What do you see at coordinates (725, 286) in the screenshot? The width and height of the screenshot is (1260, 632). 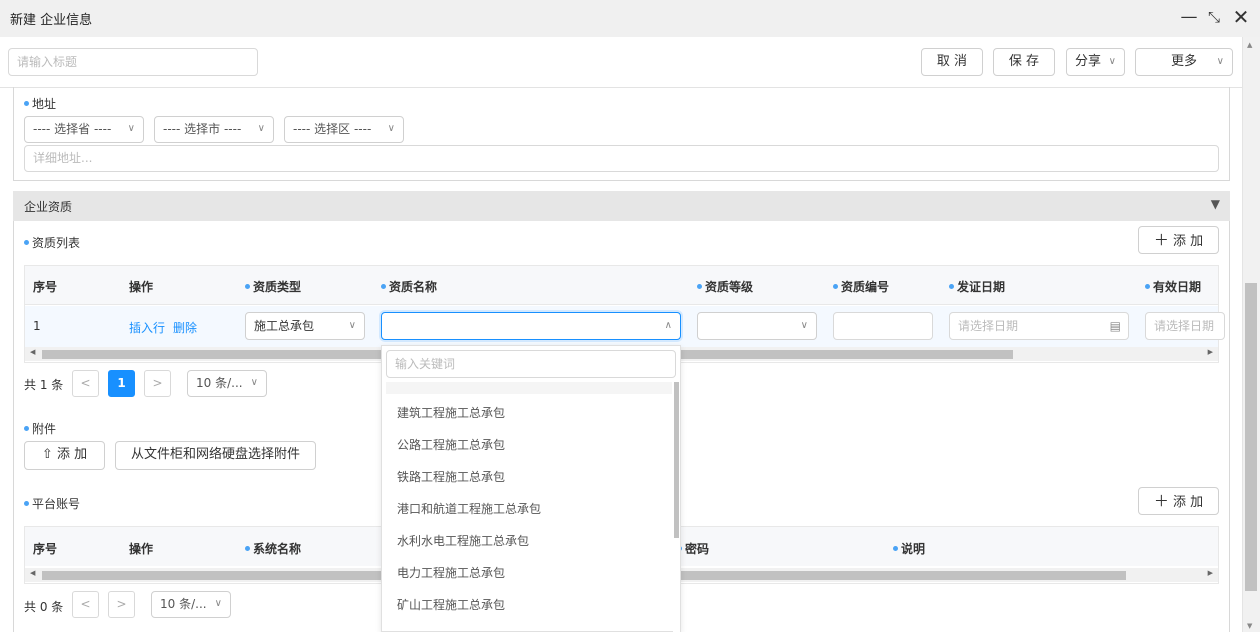 I see `col-level: 资质等级` at bounding box center [725, 286].